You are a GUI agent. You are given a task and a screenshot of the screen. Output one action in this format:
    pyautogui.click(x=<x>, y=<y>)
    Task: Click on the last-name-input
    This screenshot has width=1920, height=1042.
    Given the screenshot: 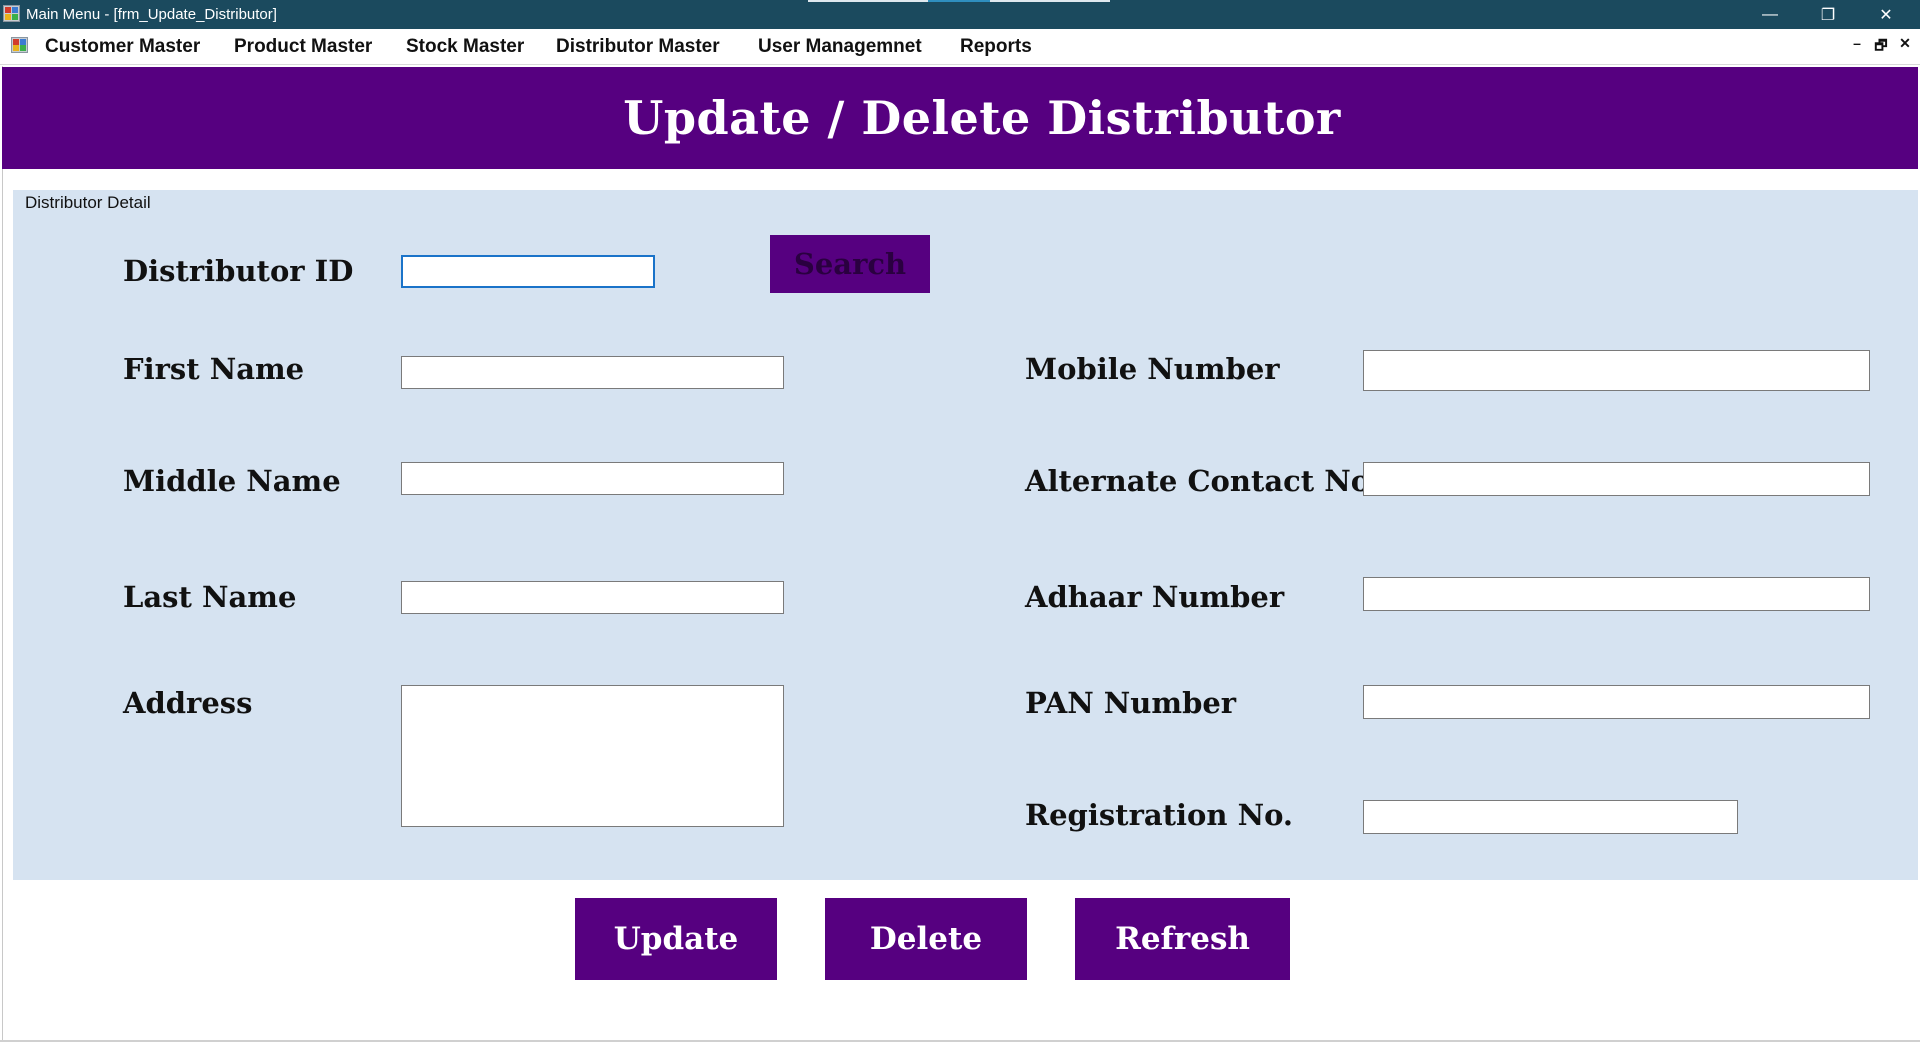 What is the action you would take?
    pyautogui.click(x=592, y=597)
    